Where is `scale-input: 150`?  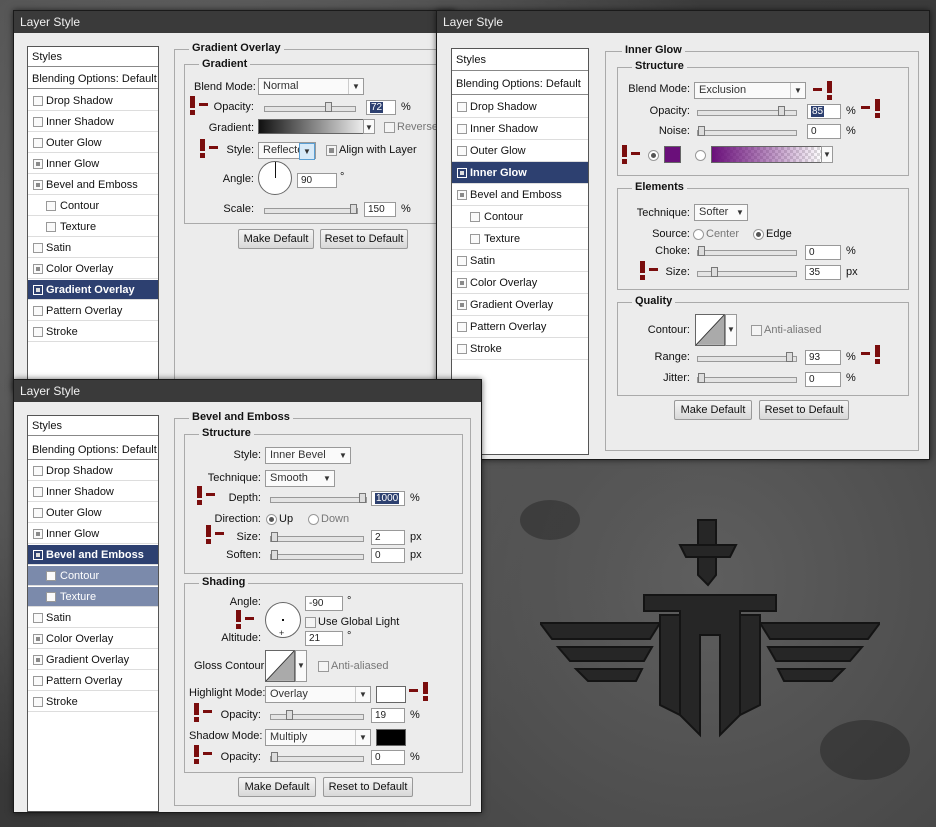
scale-input: 150 is located at coordinates (380, 209).